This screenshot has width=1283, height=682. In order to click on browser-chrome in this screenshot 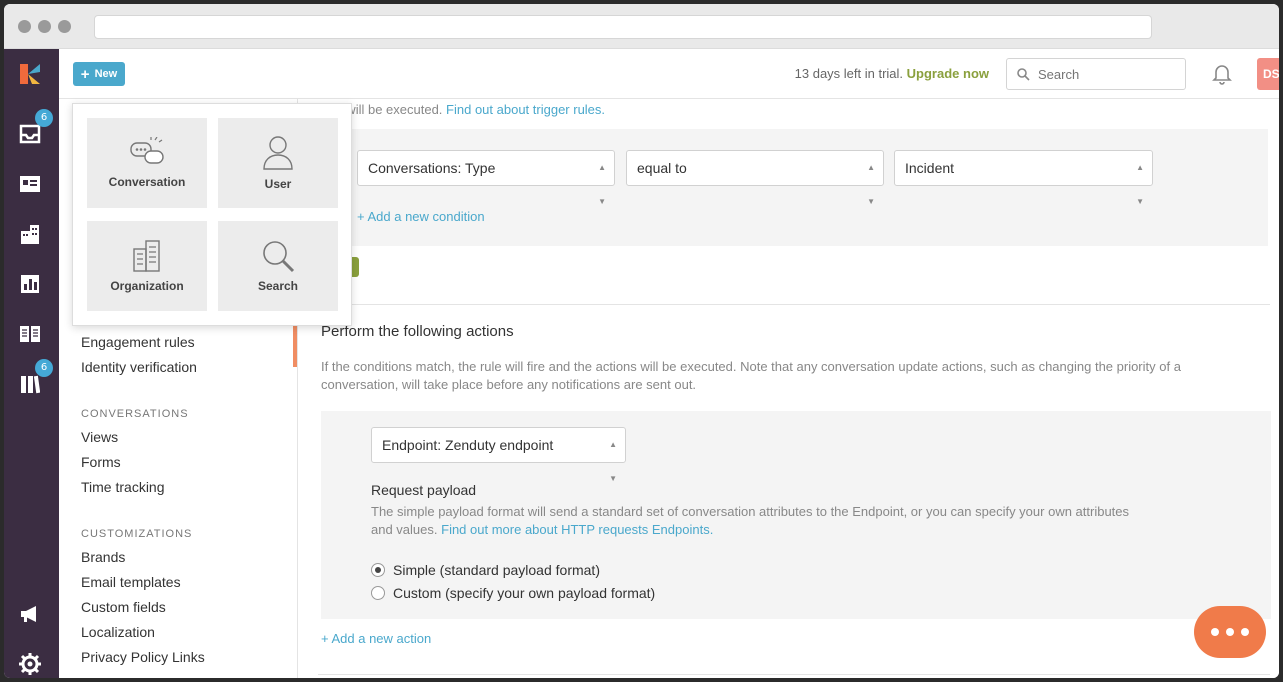, I will do `click(641, 26)`.